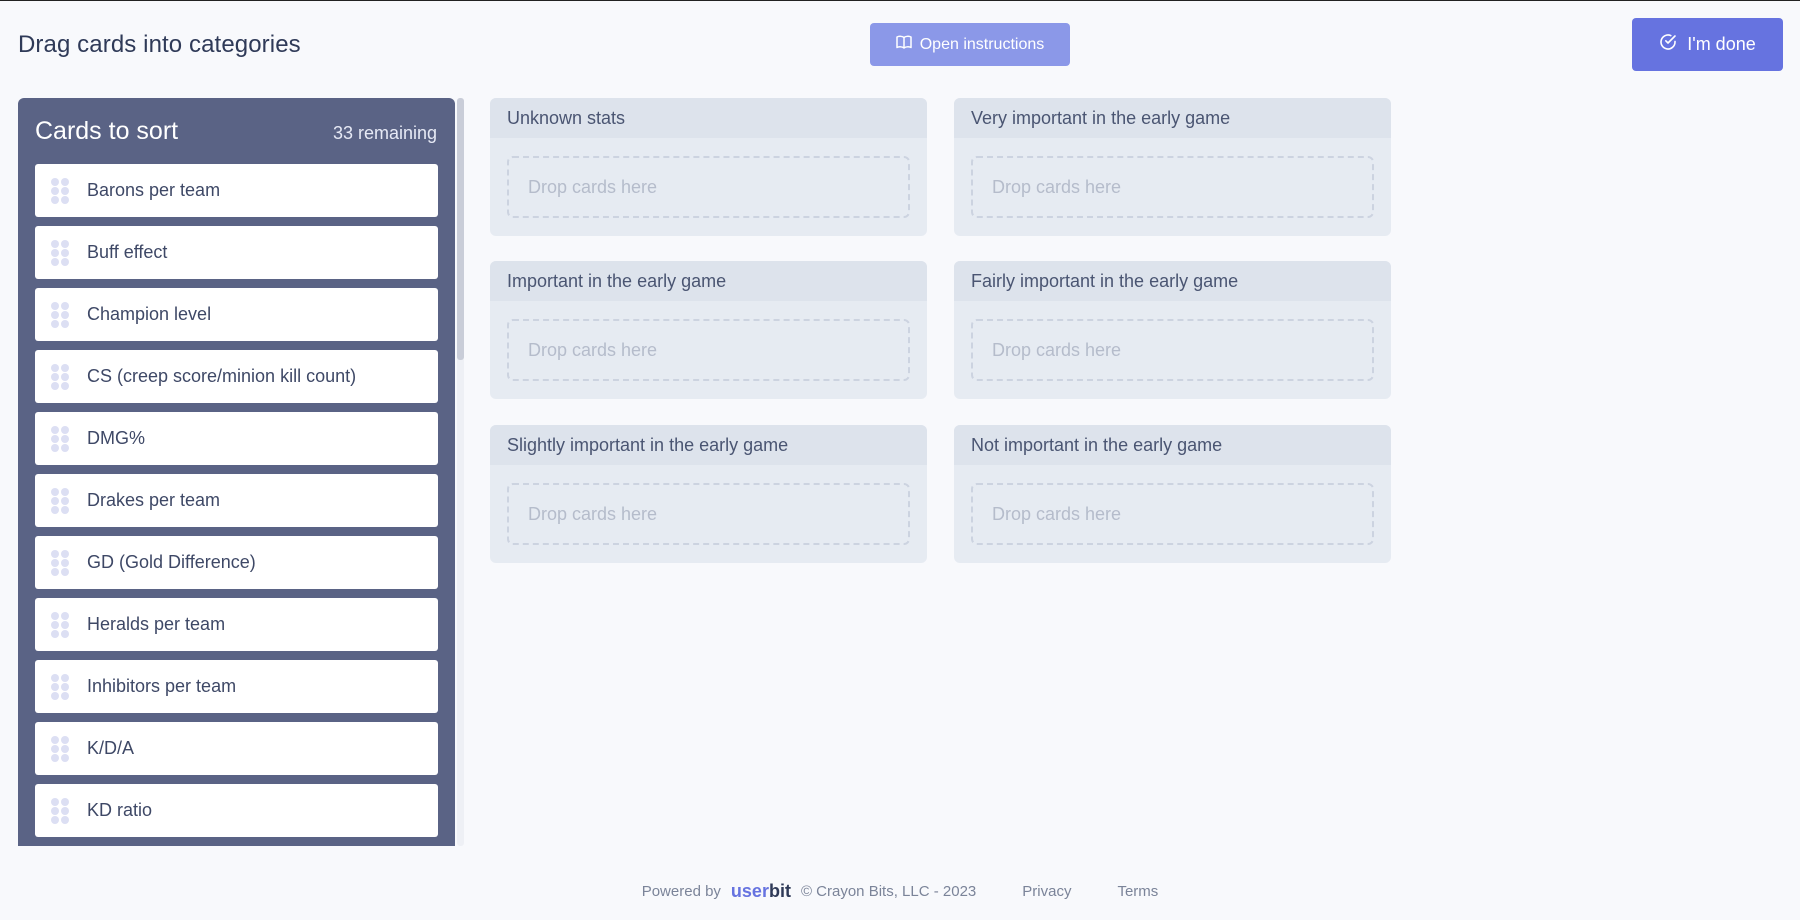 The width and height of the screenshot is (1800, 920). Describe the element at coordinates (111, 748) in the screenshot. I see `card-label: K/D/A` at that location.